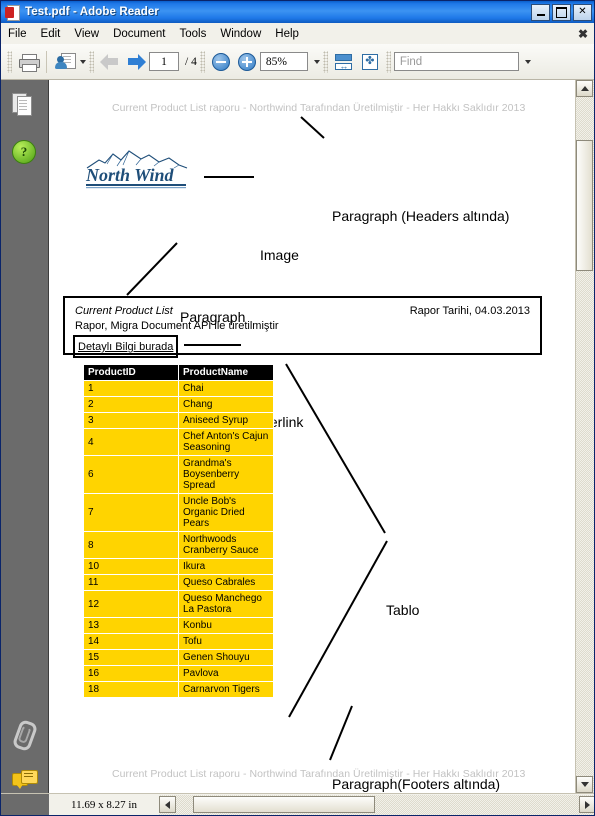 The height and width of the screenshot is (816, 595). Describe the element at coordinates (131, 420) in the screenshot. I see `cell-productid: 3` at that location.